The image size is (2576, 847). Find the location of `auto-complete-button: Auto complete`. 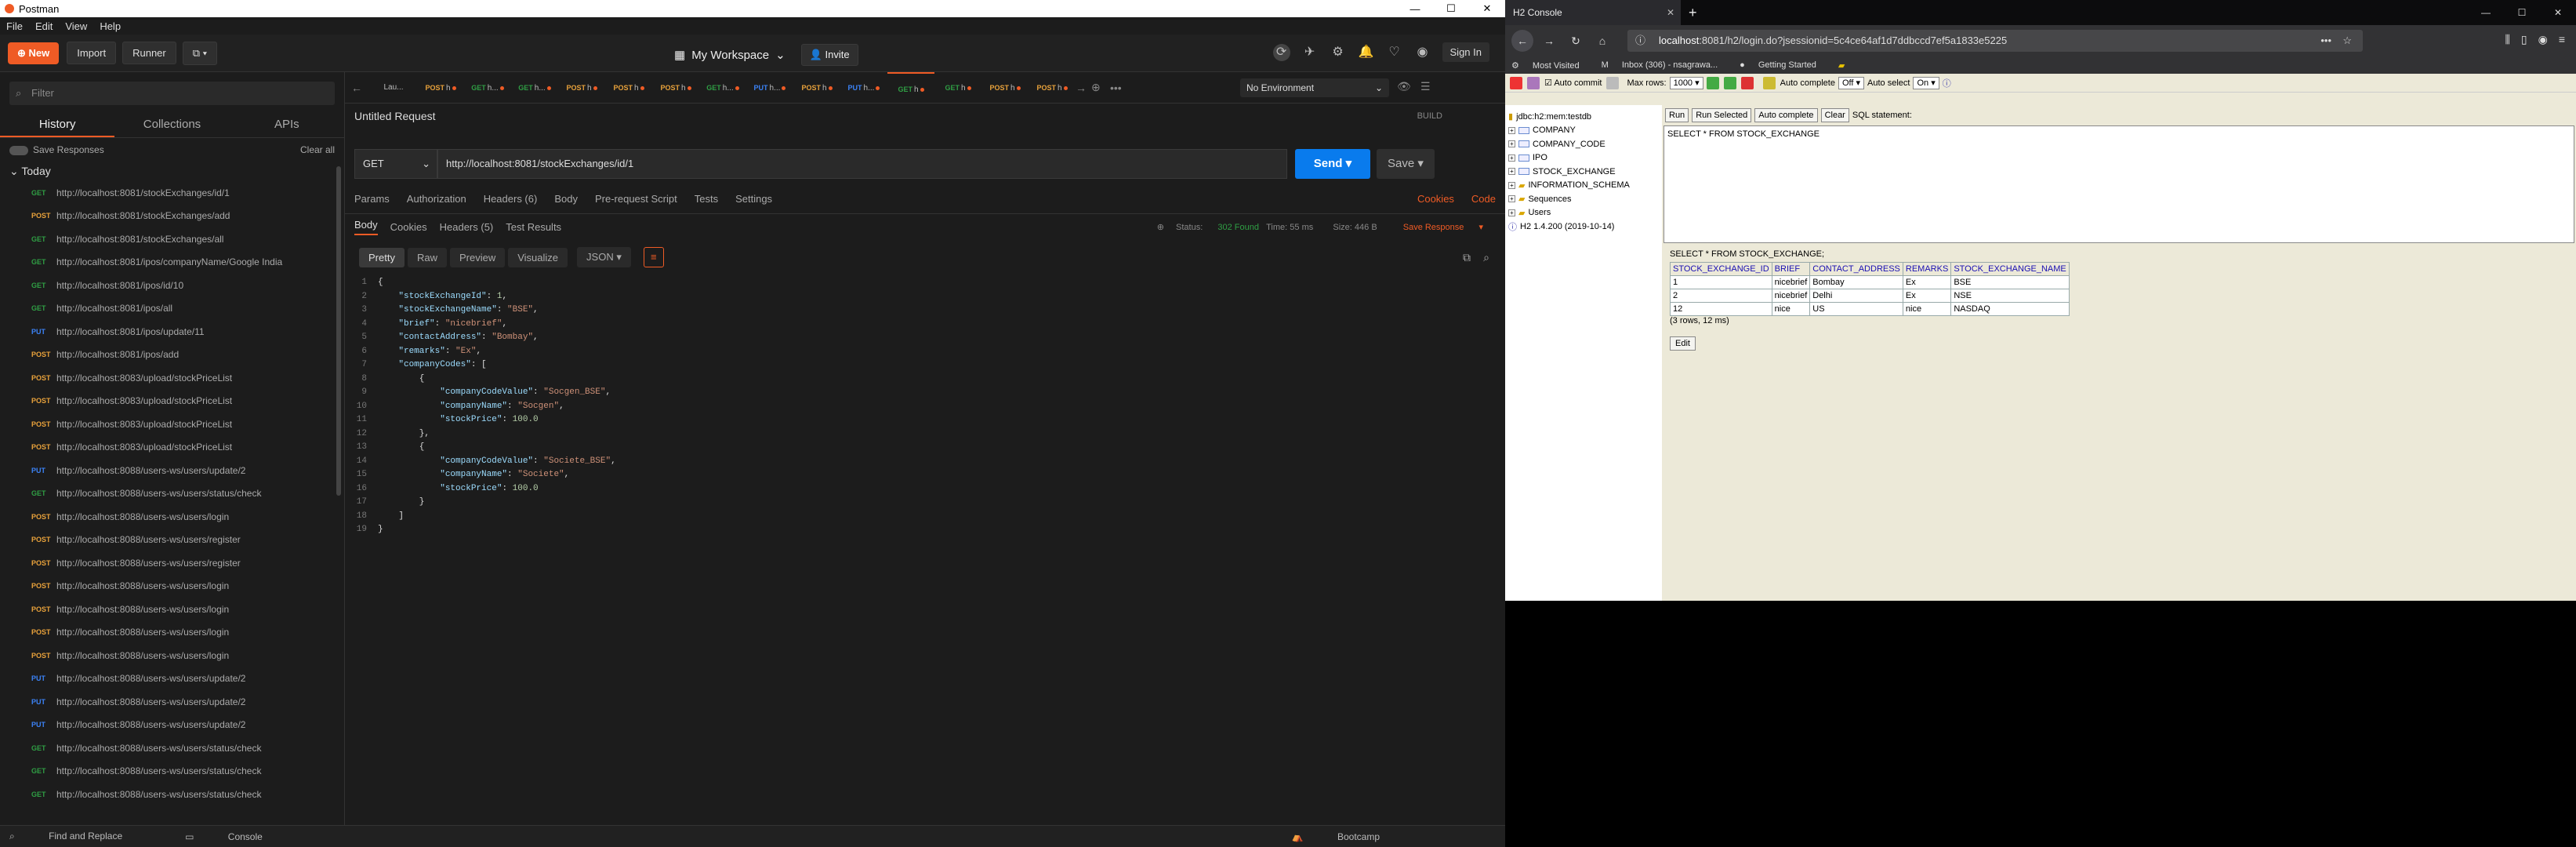

auto-complete-button: Auto complete is located at coordinates (1786, 115).